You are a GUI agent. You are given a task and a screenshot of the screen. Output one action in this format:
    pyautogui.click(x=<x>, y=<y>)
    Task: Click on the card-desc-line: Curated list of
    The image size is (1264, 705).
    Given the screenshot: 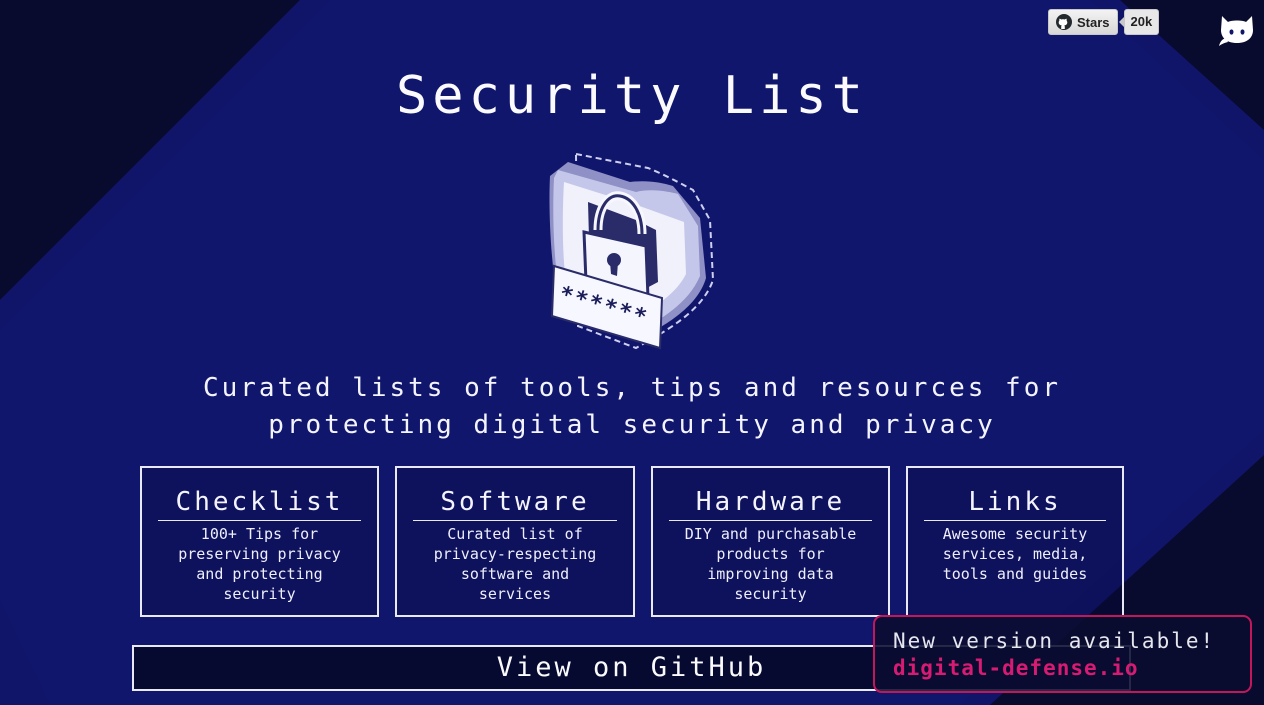 What is the action you would take?
    pyautogui.click(x=515, y=534)
    